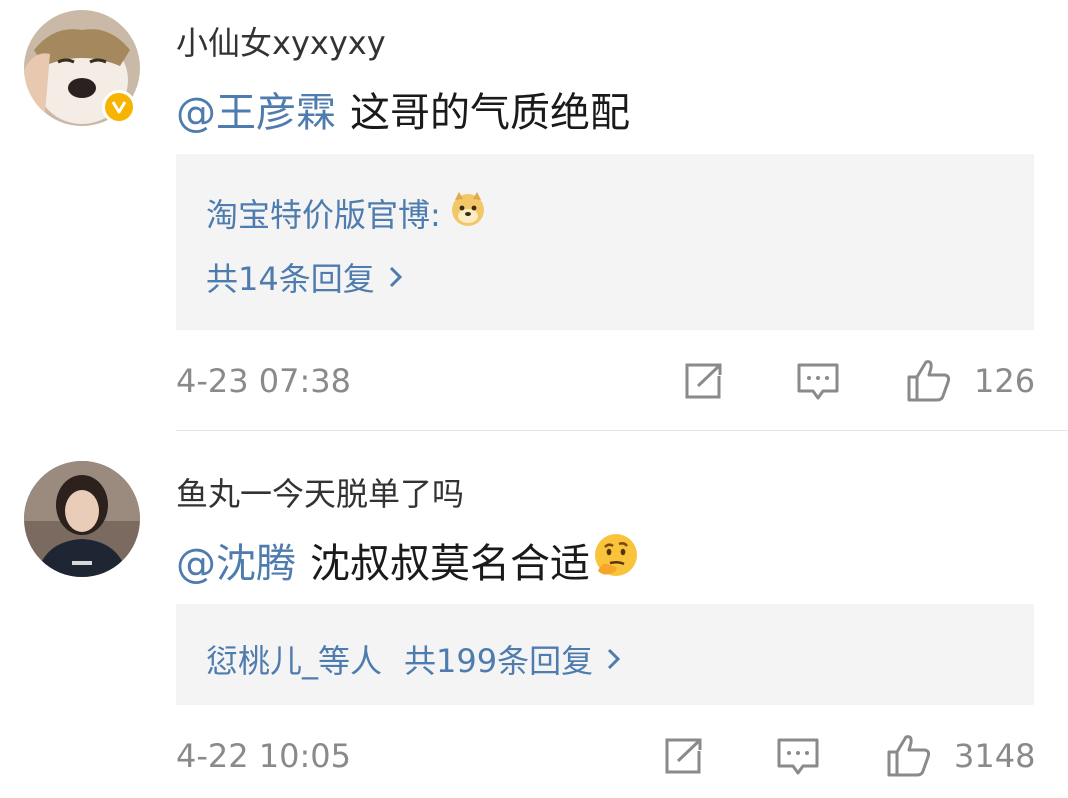 This screenshot has height=798, width=1068. What do you see at coordinates (995, 756) in the screenshot?
I see `like-count: 3148` at bounding box center [995, 756].